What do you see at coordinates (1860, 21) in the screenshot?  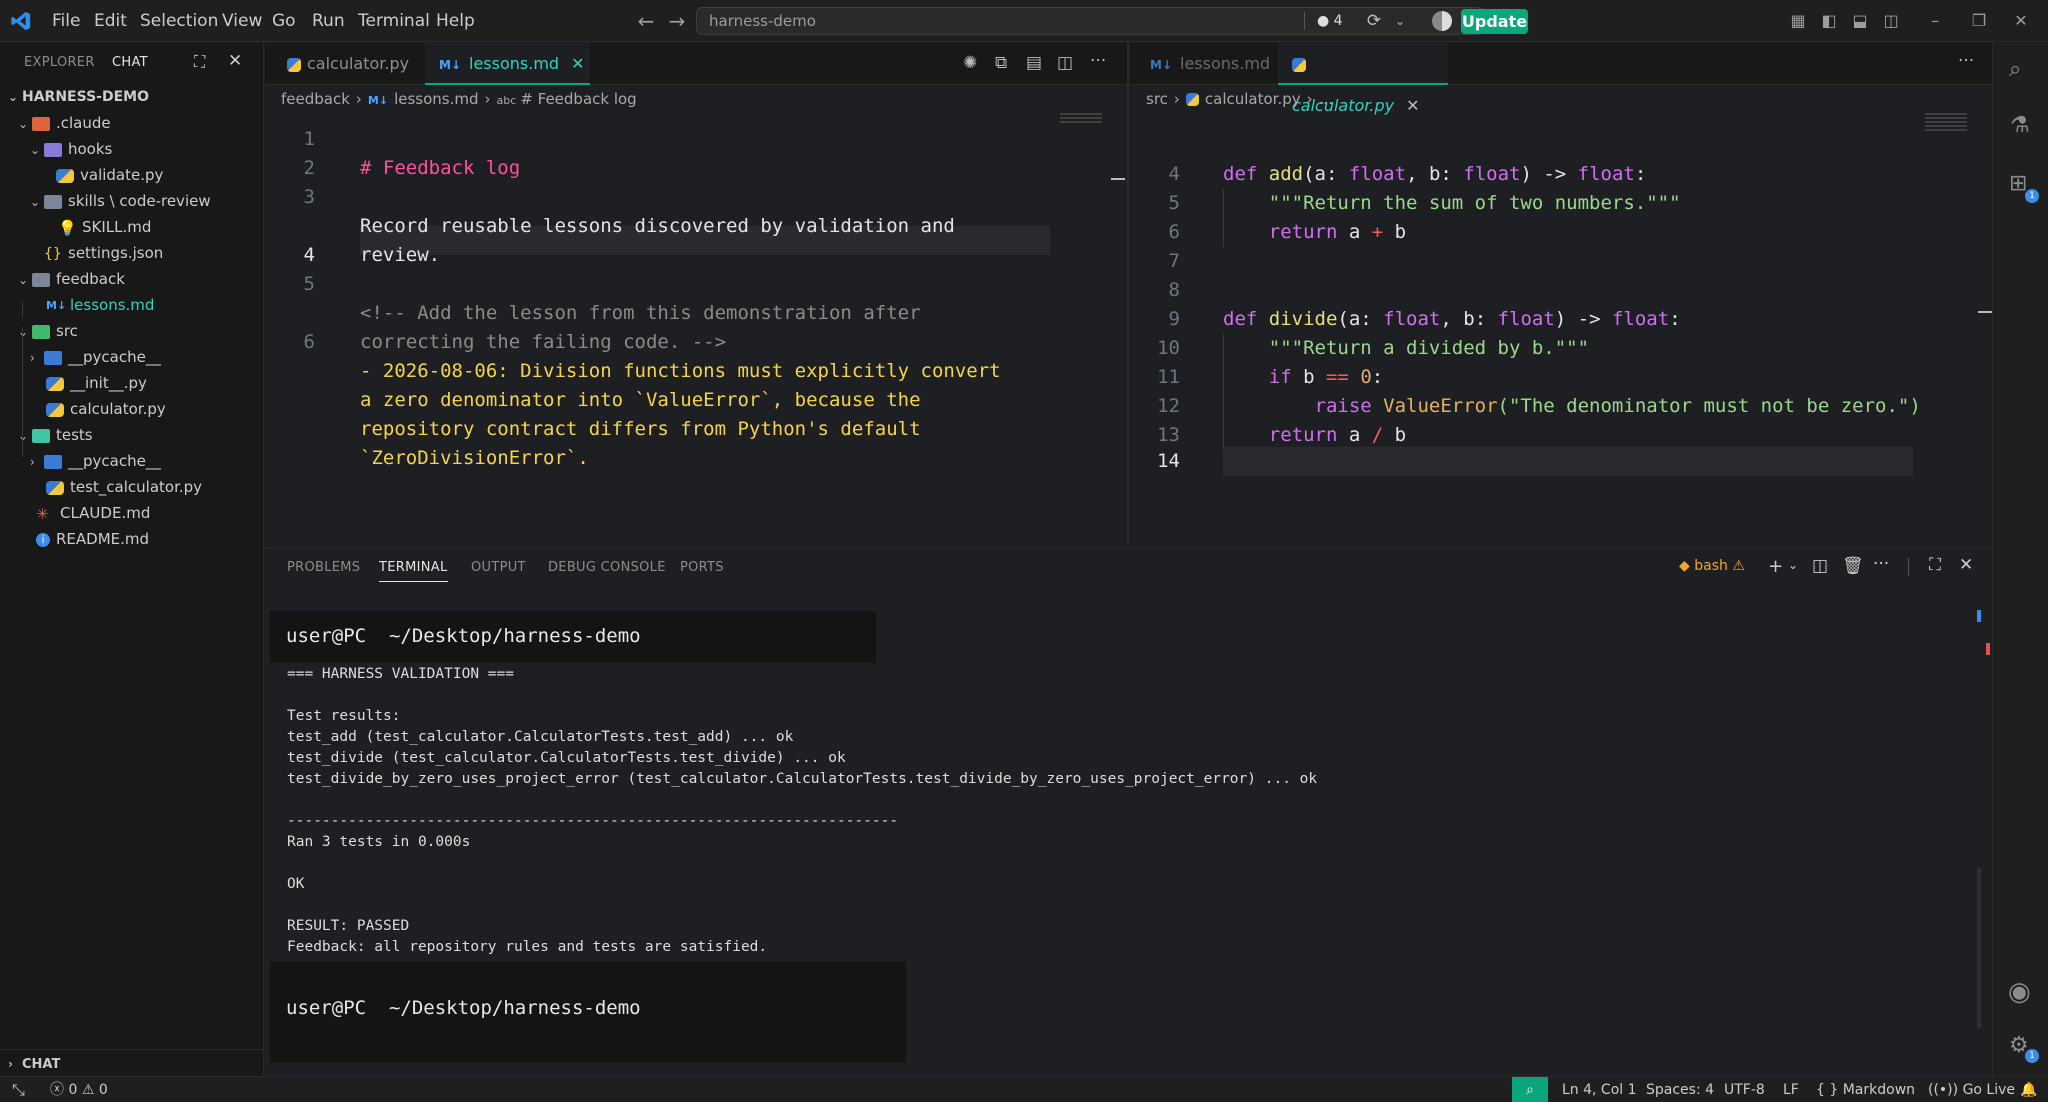 I see `toggle-panel-icon: ⬓` at bounding box center [1860, 21].